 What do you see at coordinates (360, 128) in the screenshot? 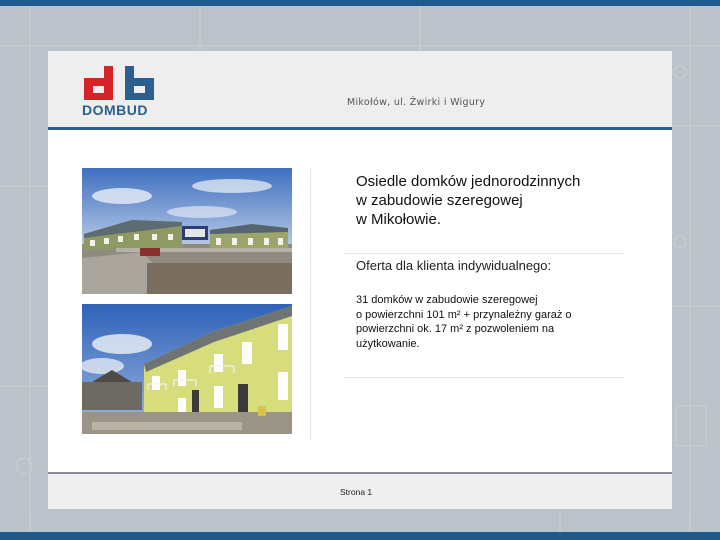
I see `header-divider` at bounding box center [360, 128].